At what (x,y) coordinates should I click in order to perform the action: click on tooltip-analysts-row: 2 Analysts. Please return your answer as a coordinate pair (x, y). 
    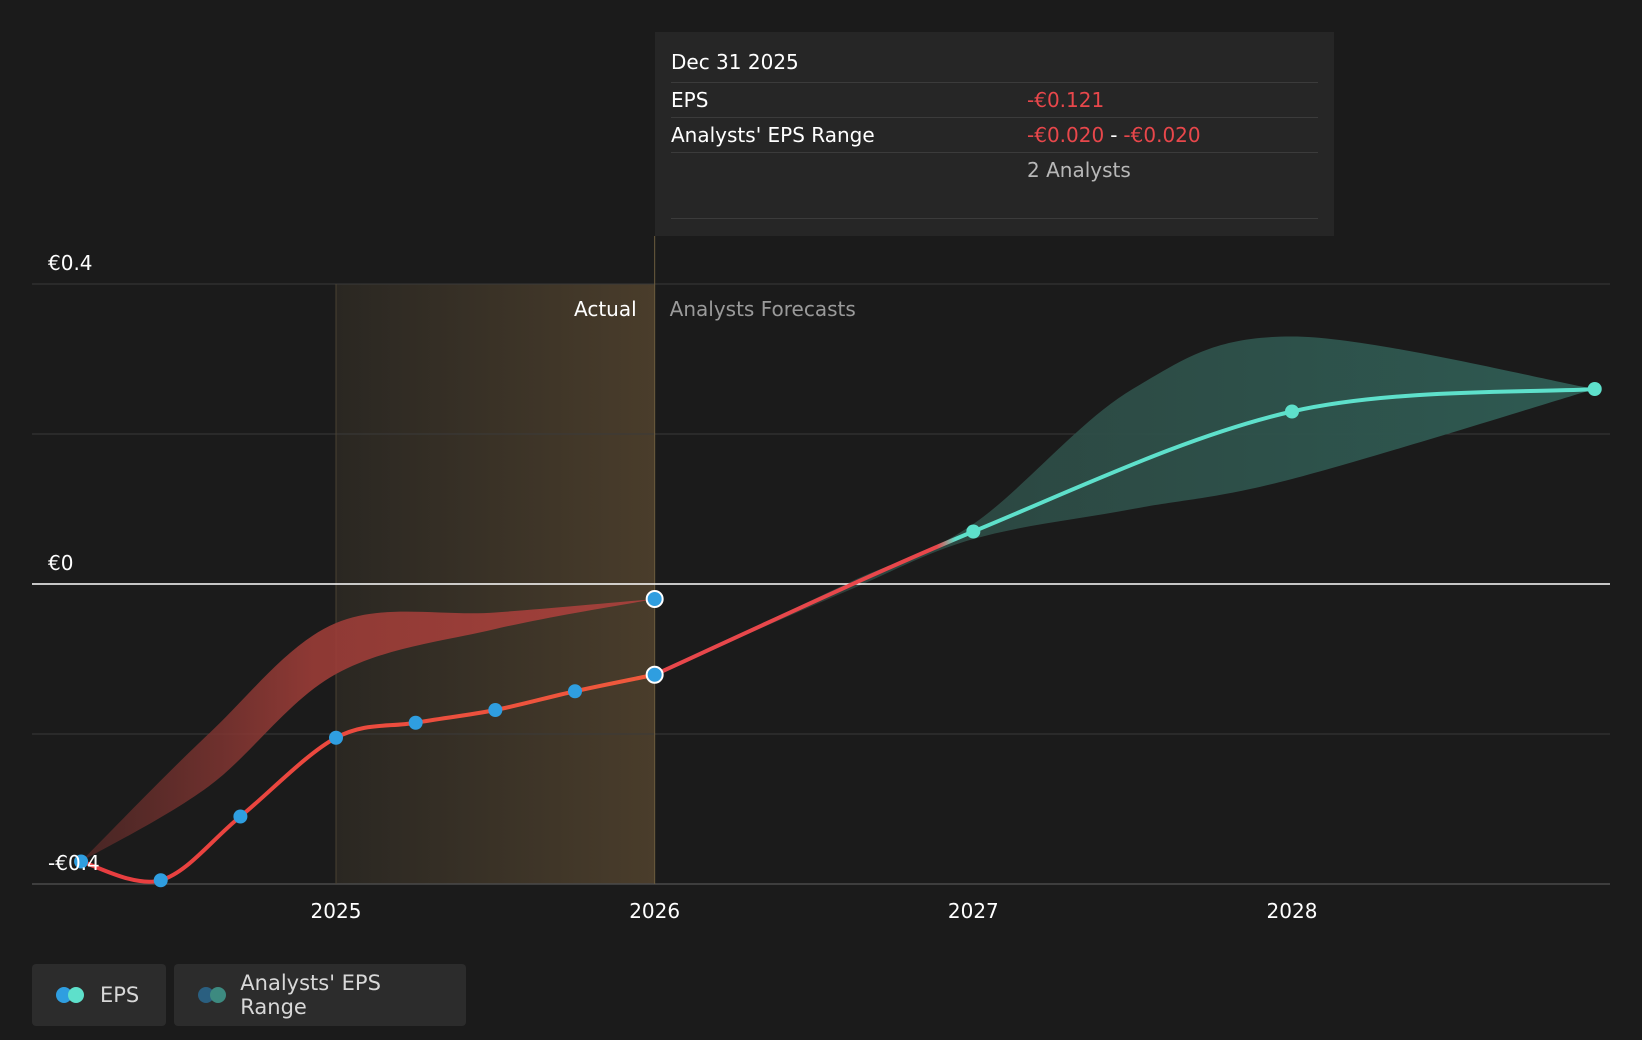
    Looking at the image, I should click on (994, 170).